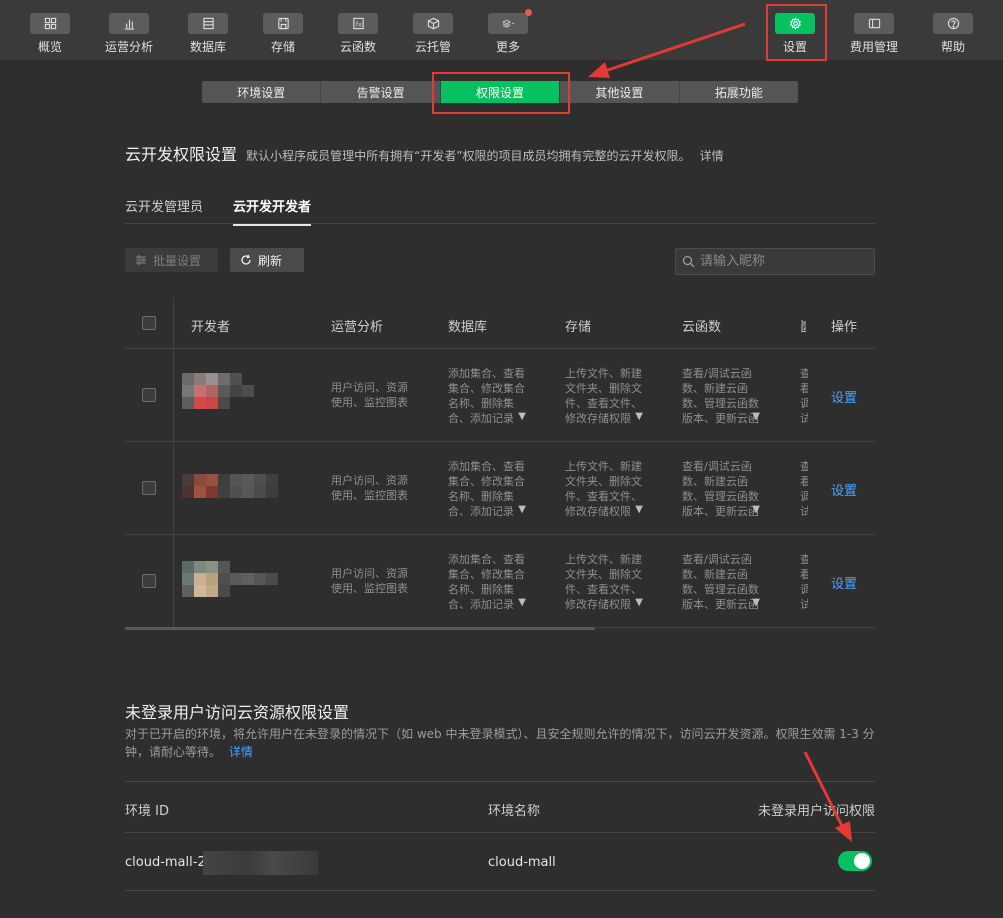 This screenshot has width=1003, height=918. I want to click on svg-text: fx, so click(358, 24).